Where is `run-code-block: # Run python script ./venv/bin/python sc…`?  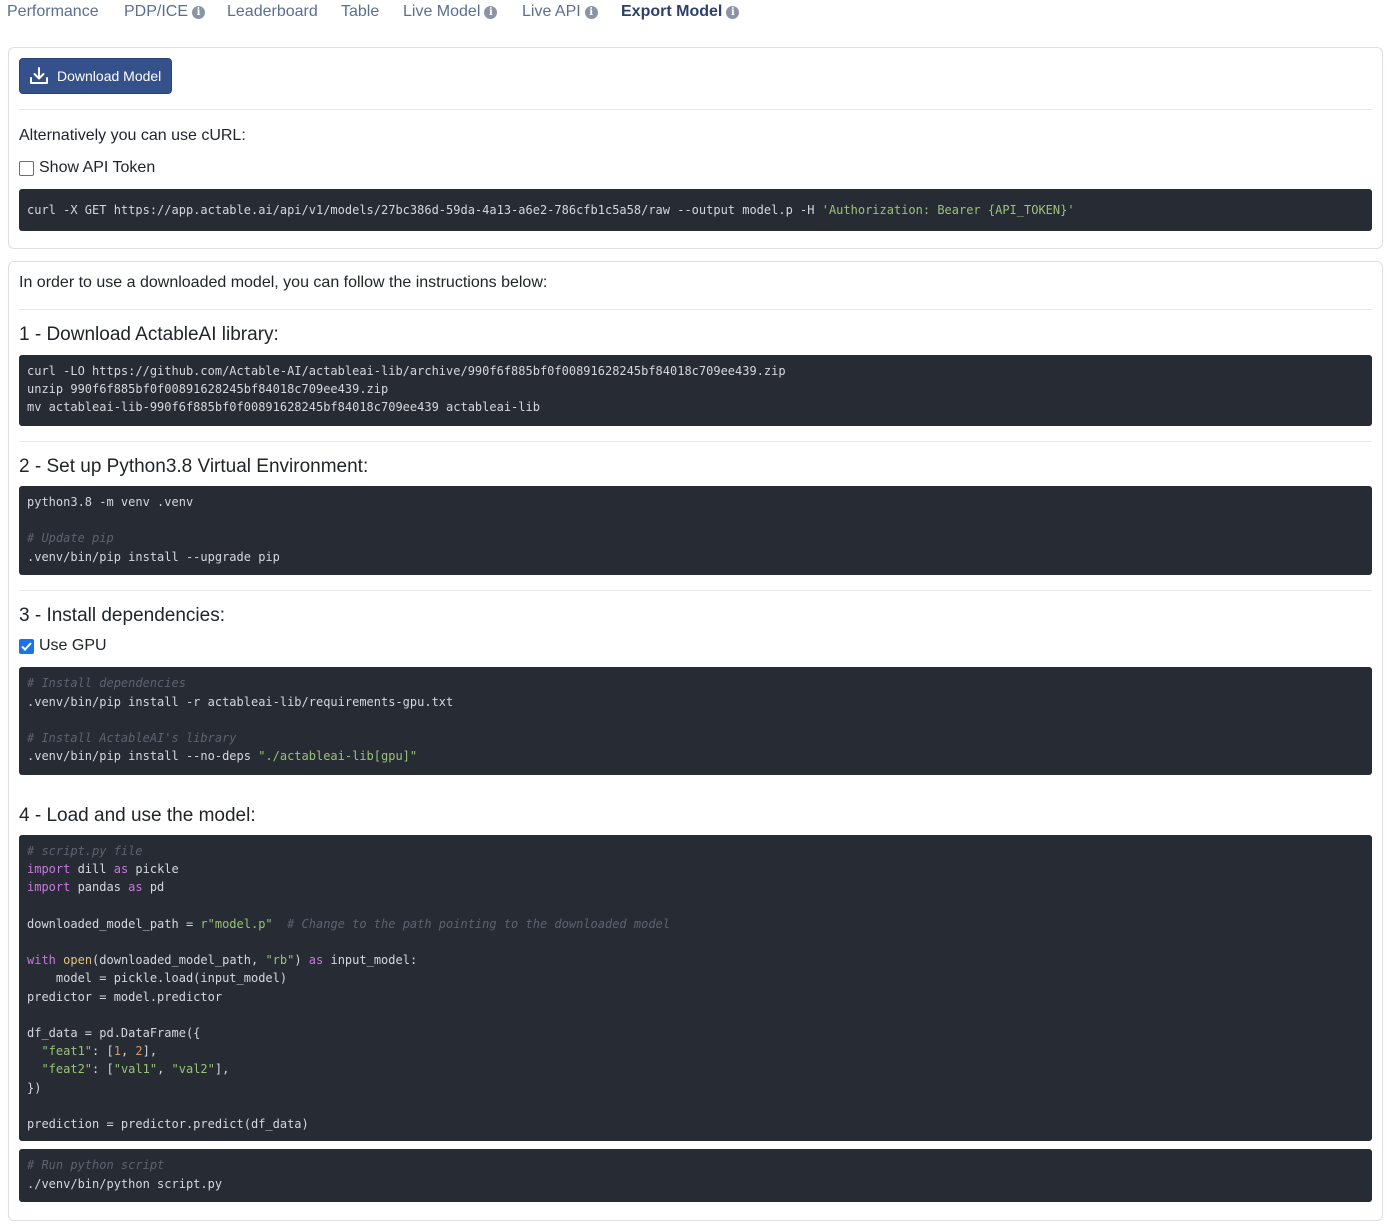 run-code-block: # Run python script ./venv/bin/python sc… is located at coordinates (695, 1175).